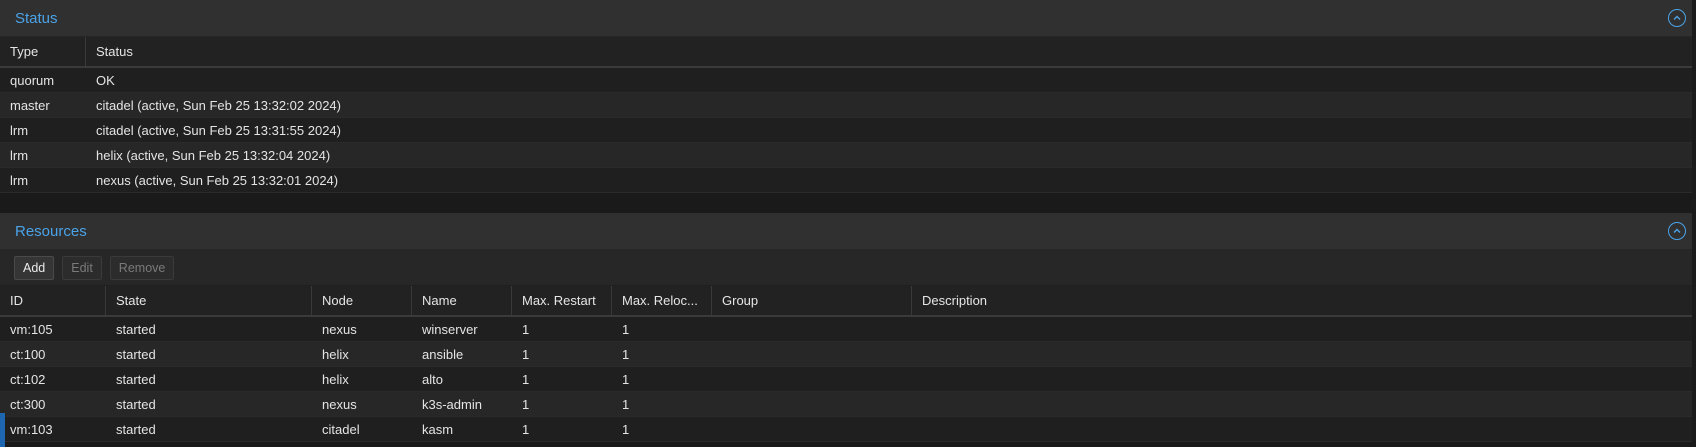  I want to click on name-cell: winserver, so click(450, 329).